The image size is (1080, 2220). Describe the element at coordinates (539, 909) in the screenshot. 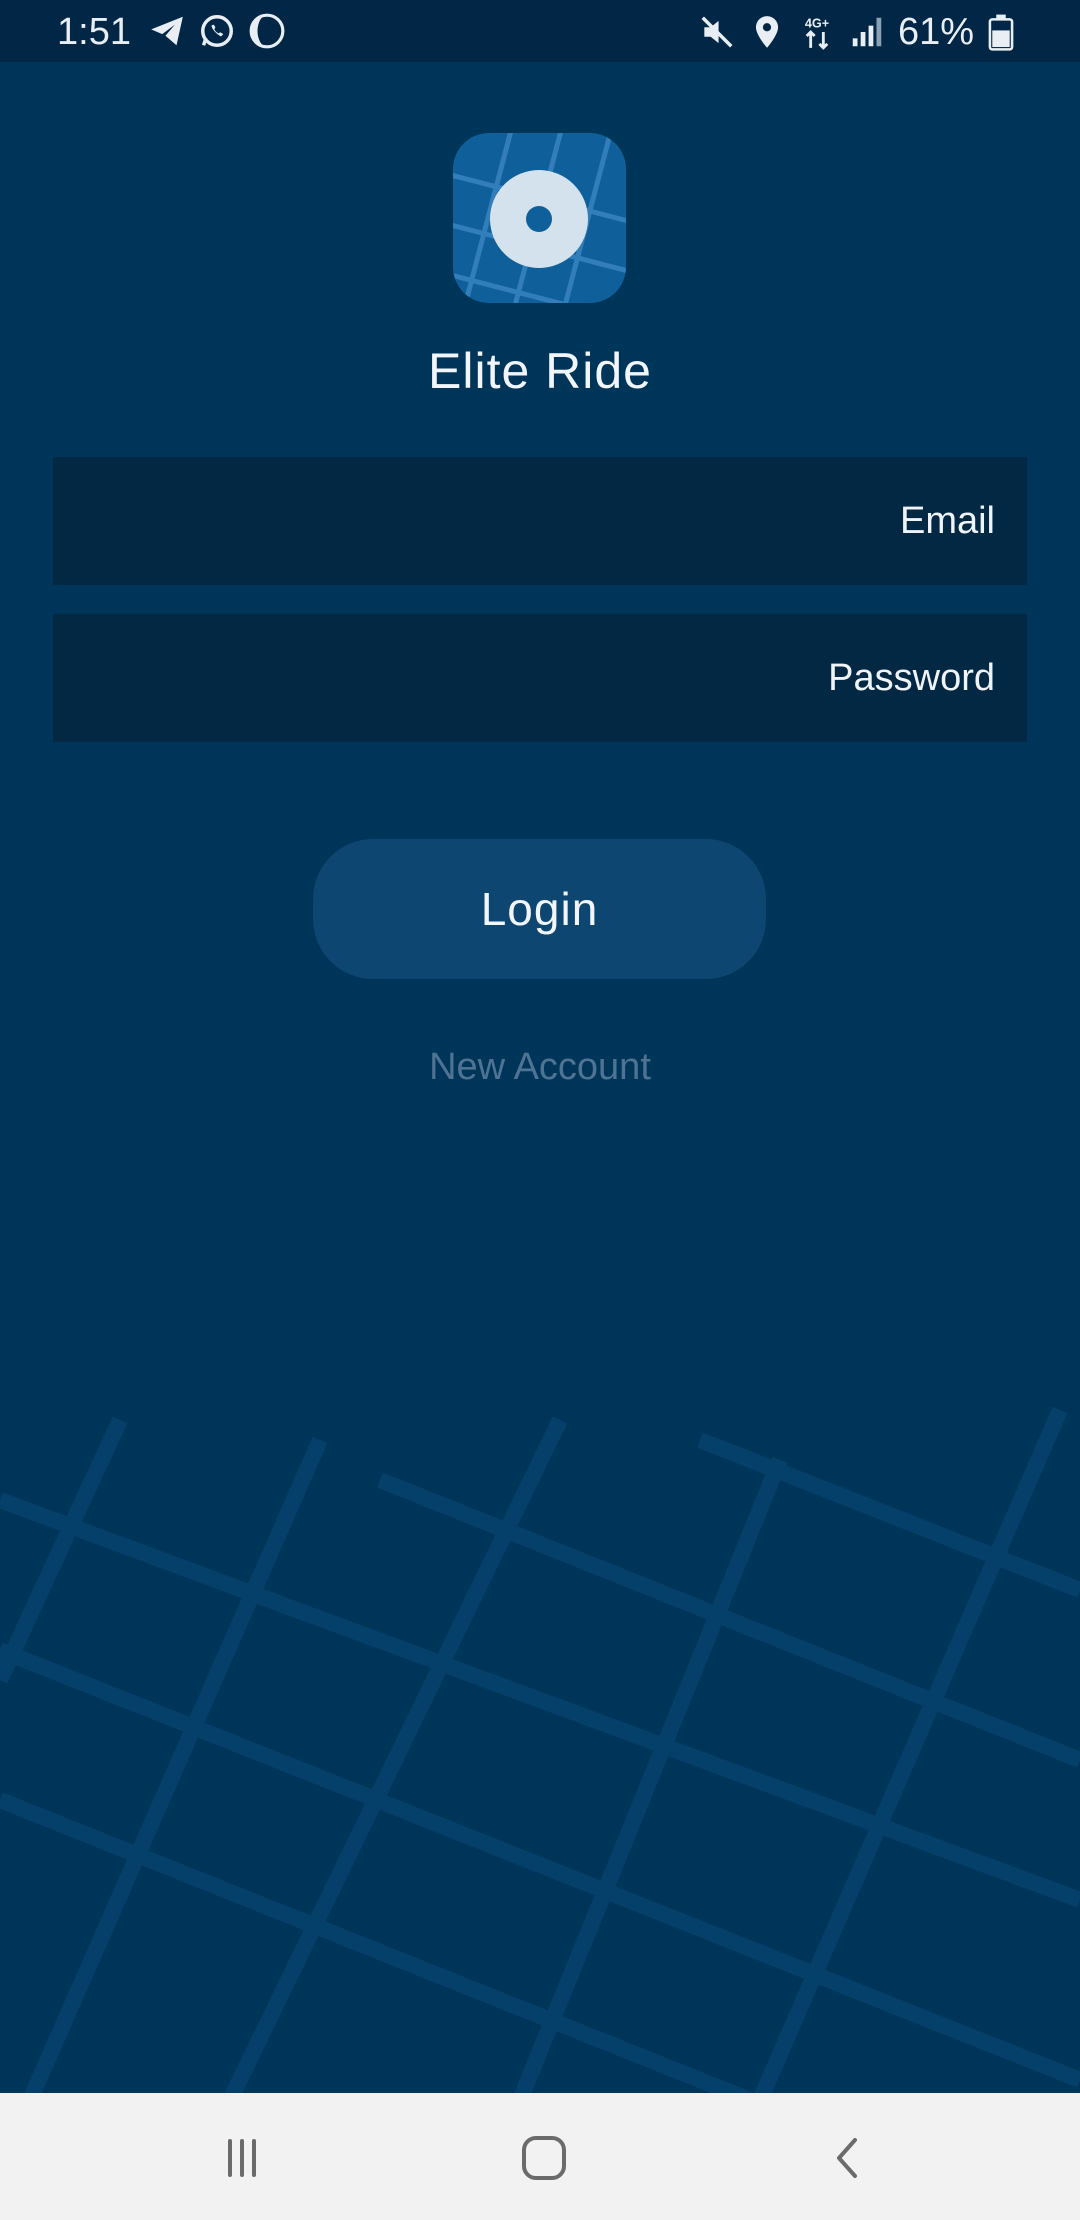

I see `login-button: Login` at that location.